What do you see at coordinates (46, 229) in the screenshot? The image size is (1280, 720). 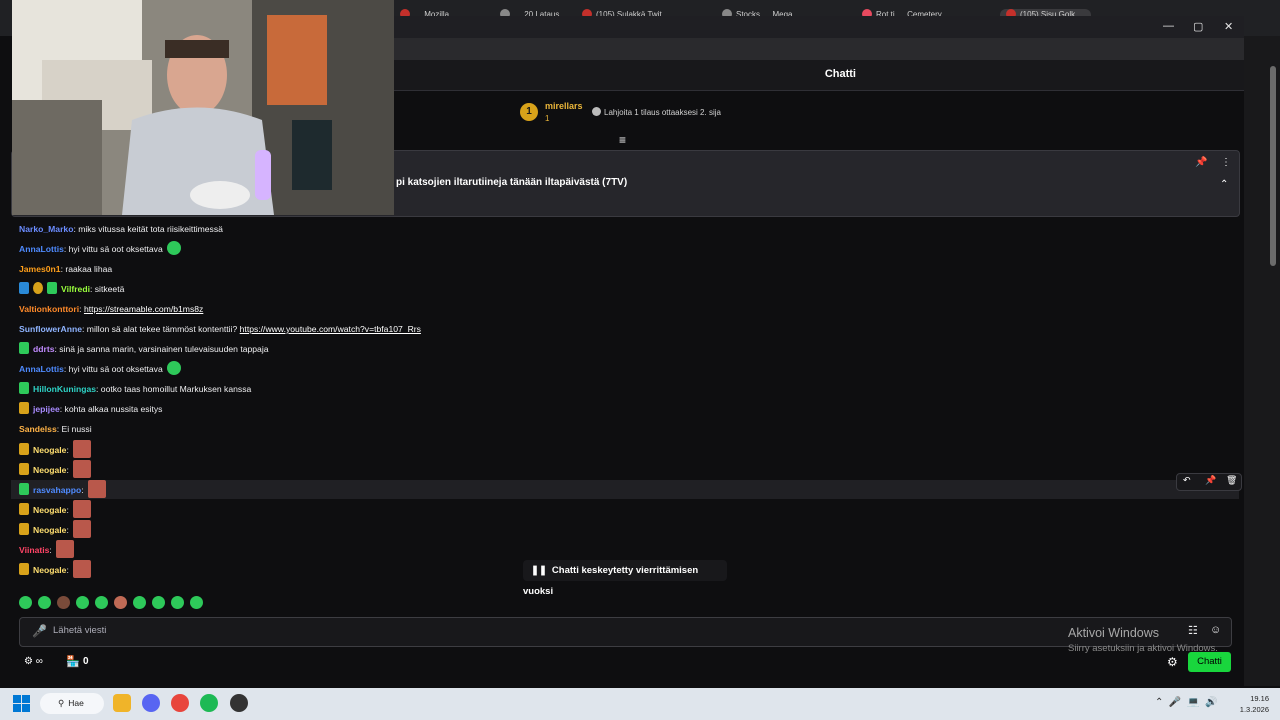 I see `chat-username: Narko_Marko` at bounding box center [46, 229].